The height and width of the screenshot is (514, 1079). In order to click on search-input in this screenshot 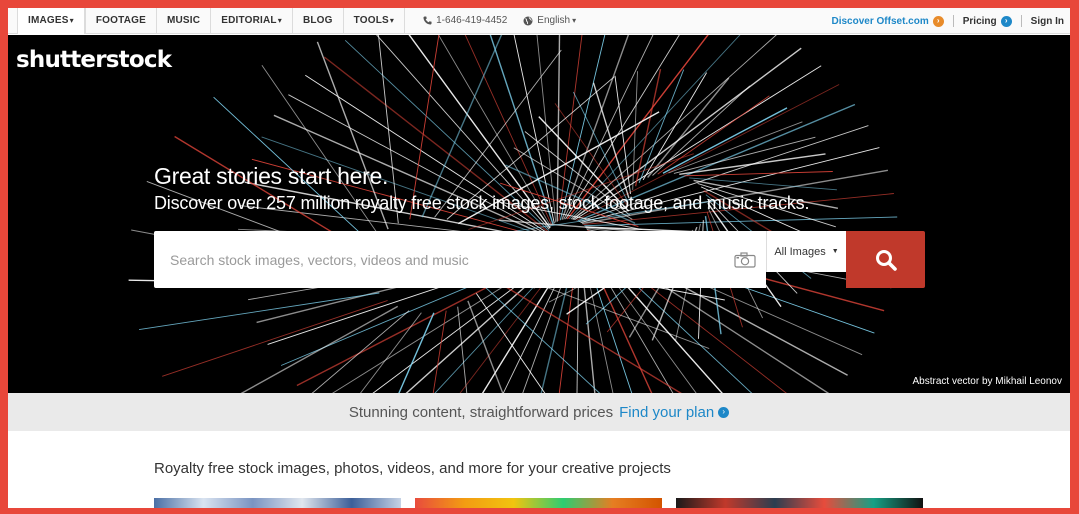, I will do `click(449, 259)`.